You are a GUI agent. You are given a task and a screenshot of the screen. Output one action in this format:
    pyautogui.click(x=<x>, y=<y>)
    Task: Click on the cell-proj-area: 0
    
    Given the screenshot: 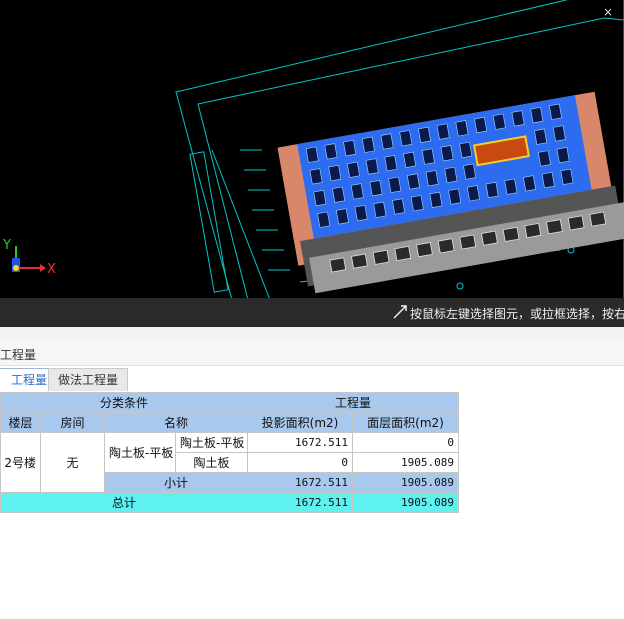 What is the action you would take?
    pyautogui.click(x=300, y=462)
    